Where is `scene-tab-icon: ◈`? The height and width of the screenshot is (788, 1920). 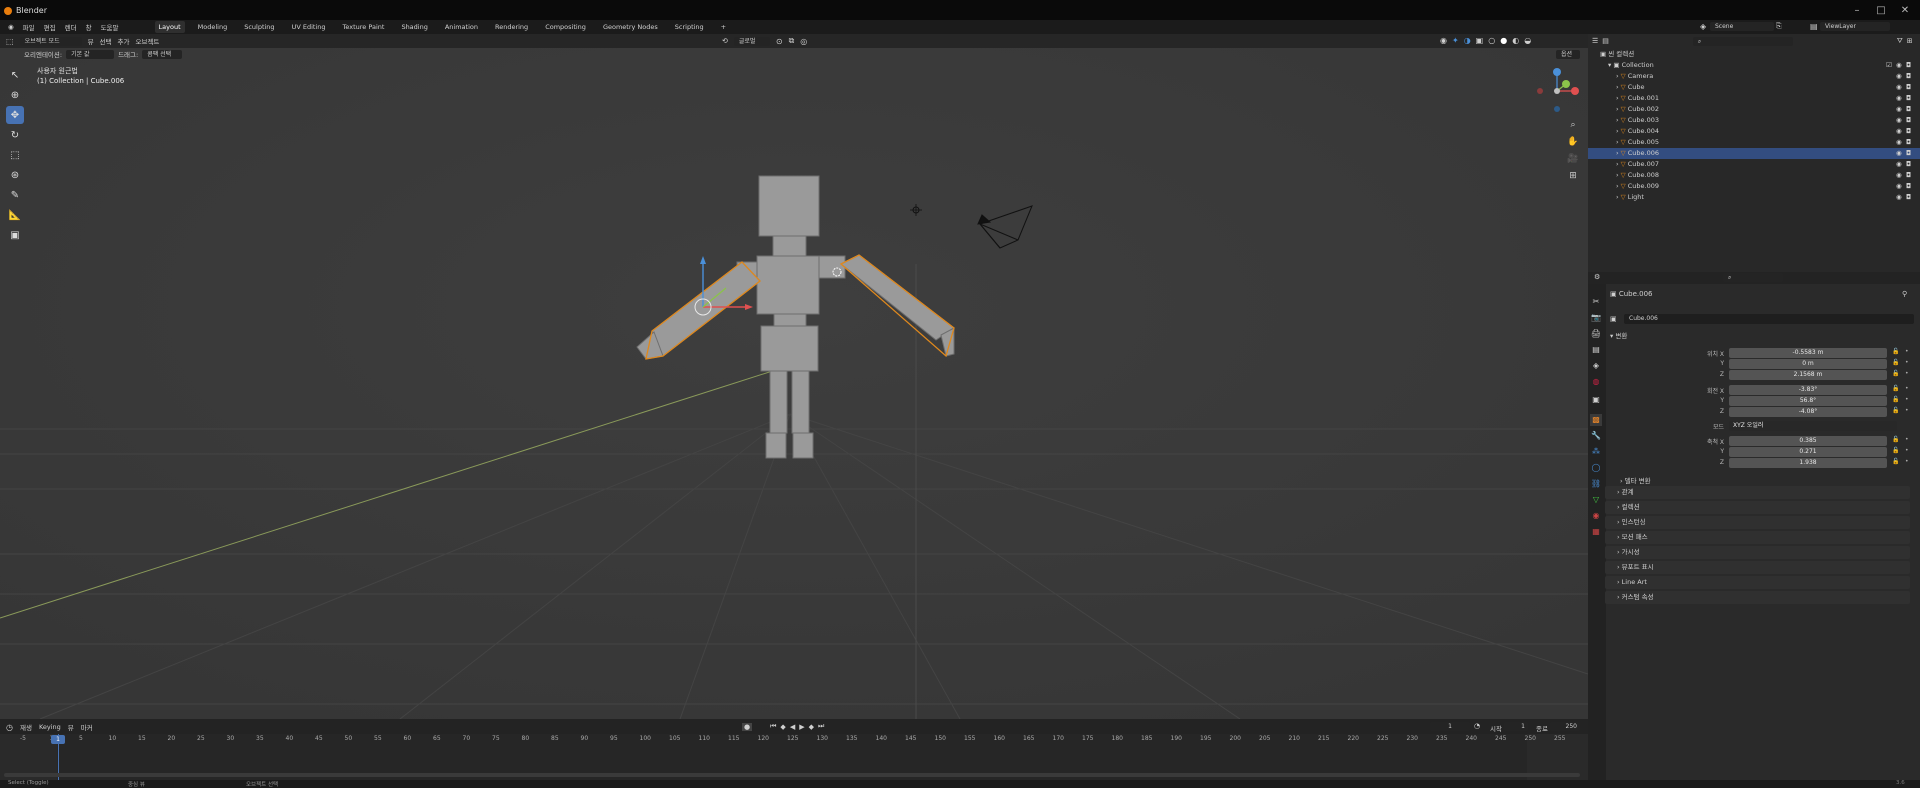
scene-tab-icon: ◈ is located at coordinates (1596, 366).